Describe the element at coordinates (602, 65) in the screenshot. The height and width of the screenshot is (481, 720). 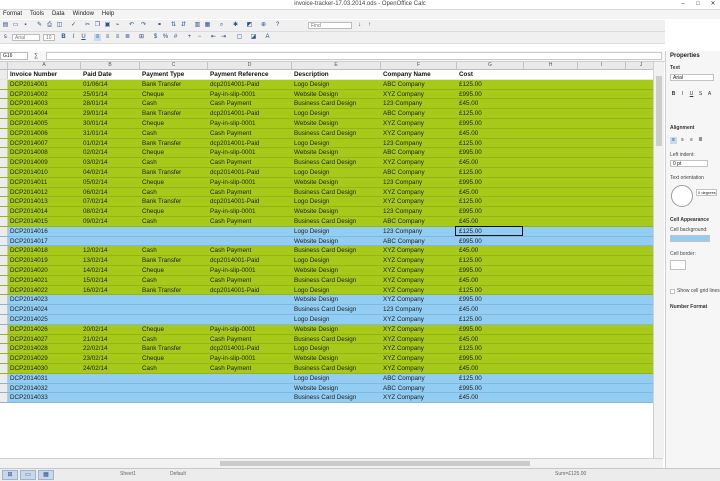
I see `column-header-i: I` at that location.